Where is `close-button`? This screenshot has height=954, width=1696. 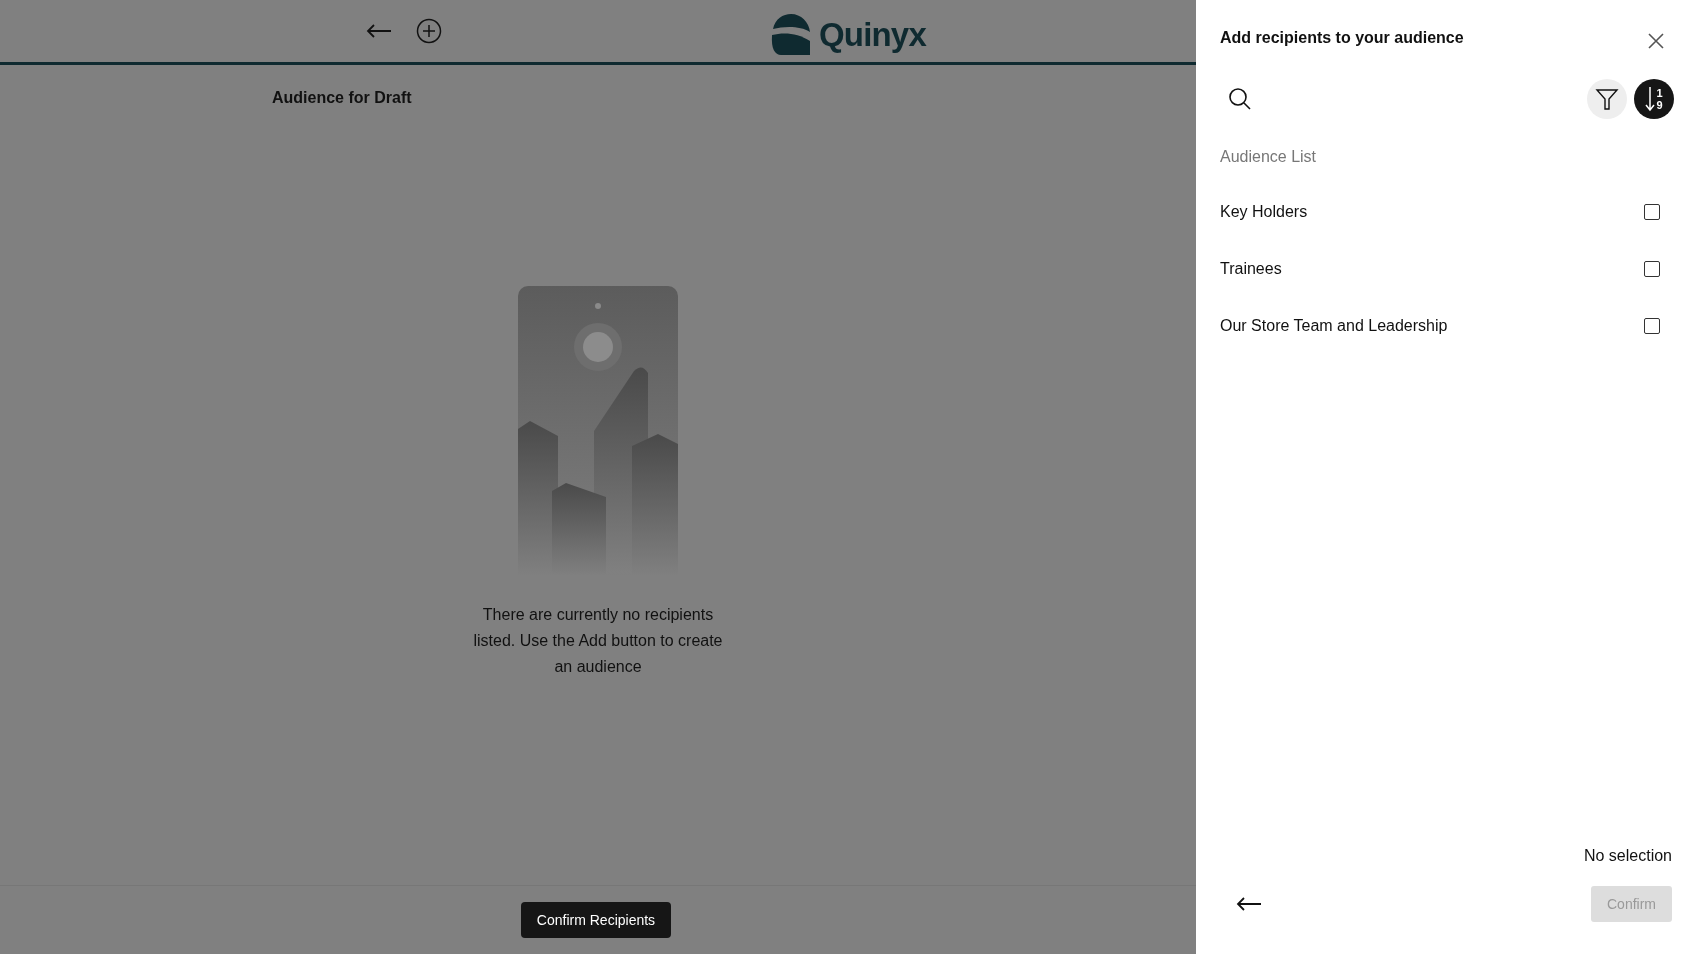 close-button is located at coordinates (1656, 41).